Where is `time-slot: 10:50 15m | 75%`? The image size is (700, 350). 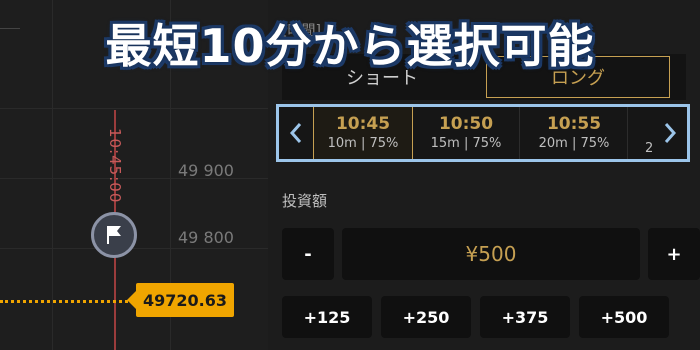
time-slot: 10:50 15m | 75% is located at coordinates (466, 133).